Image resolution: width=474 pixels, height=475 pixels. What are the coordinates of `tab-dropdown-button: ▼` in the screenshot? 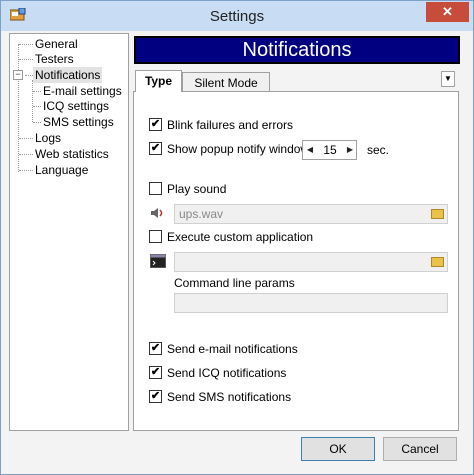 It's located at (448, 79).